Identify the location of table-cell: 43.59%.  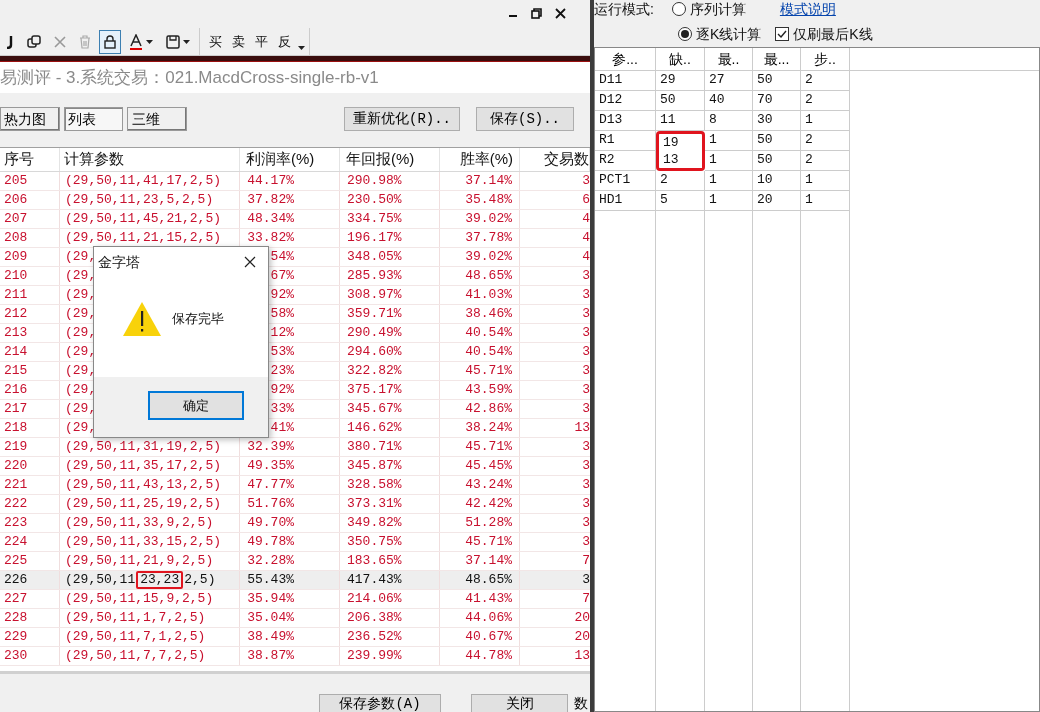
(488, 389).